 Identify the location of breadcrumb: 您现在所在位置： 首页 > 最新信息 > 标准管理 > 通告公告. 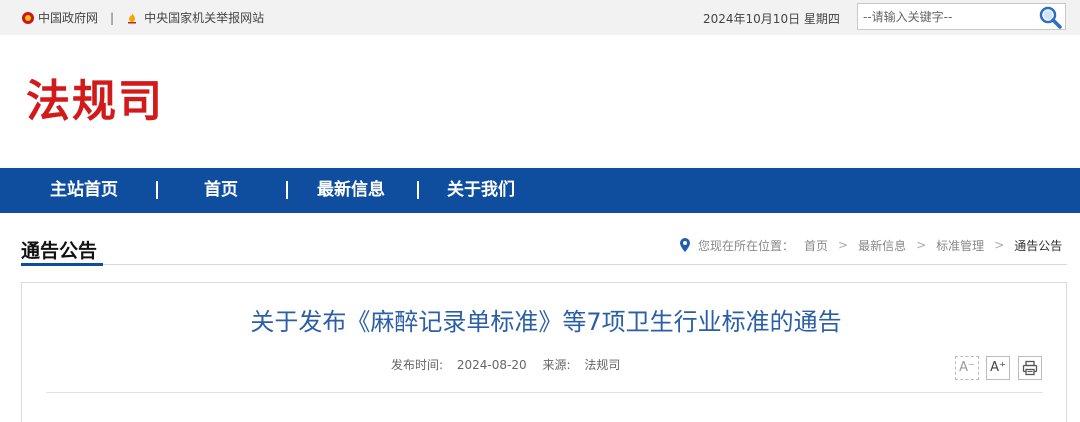
(871, 245).